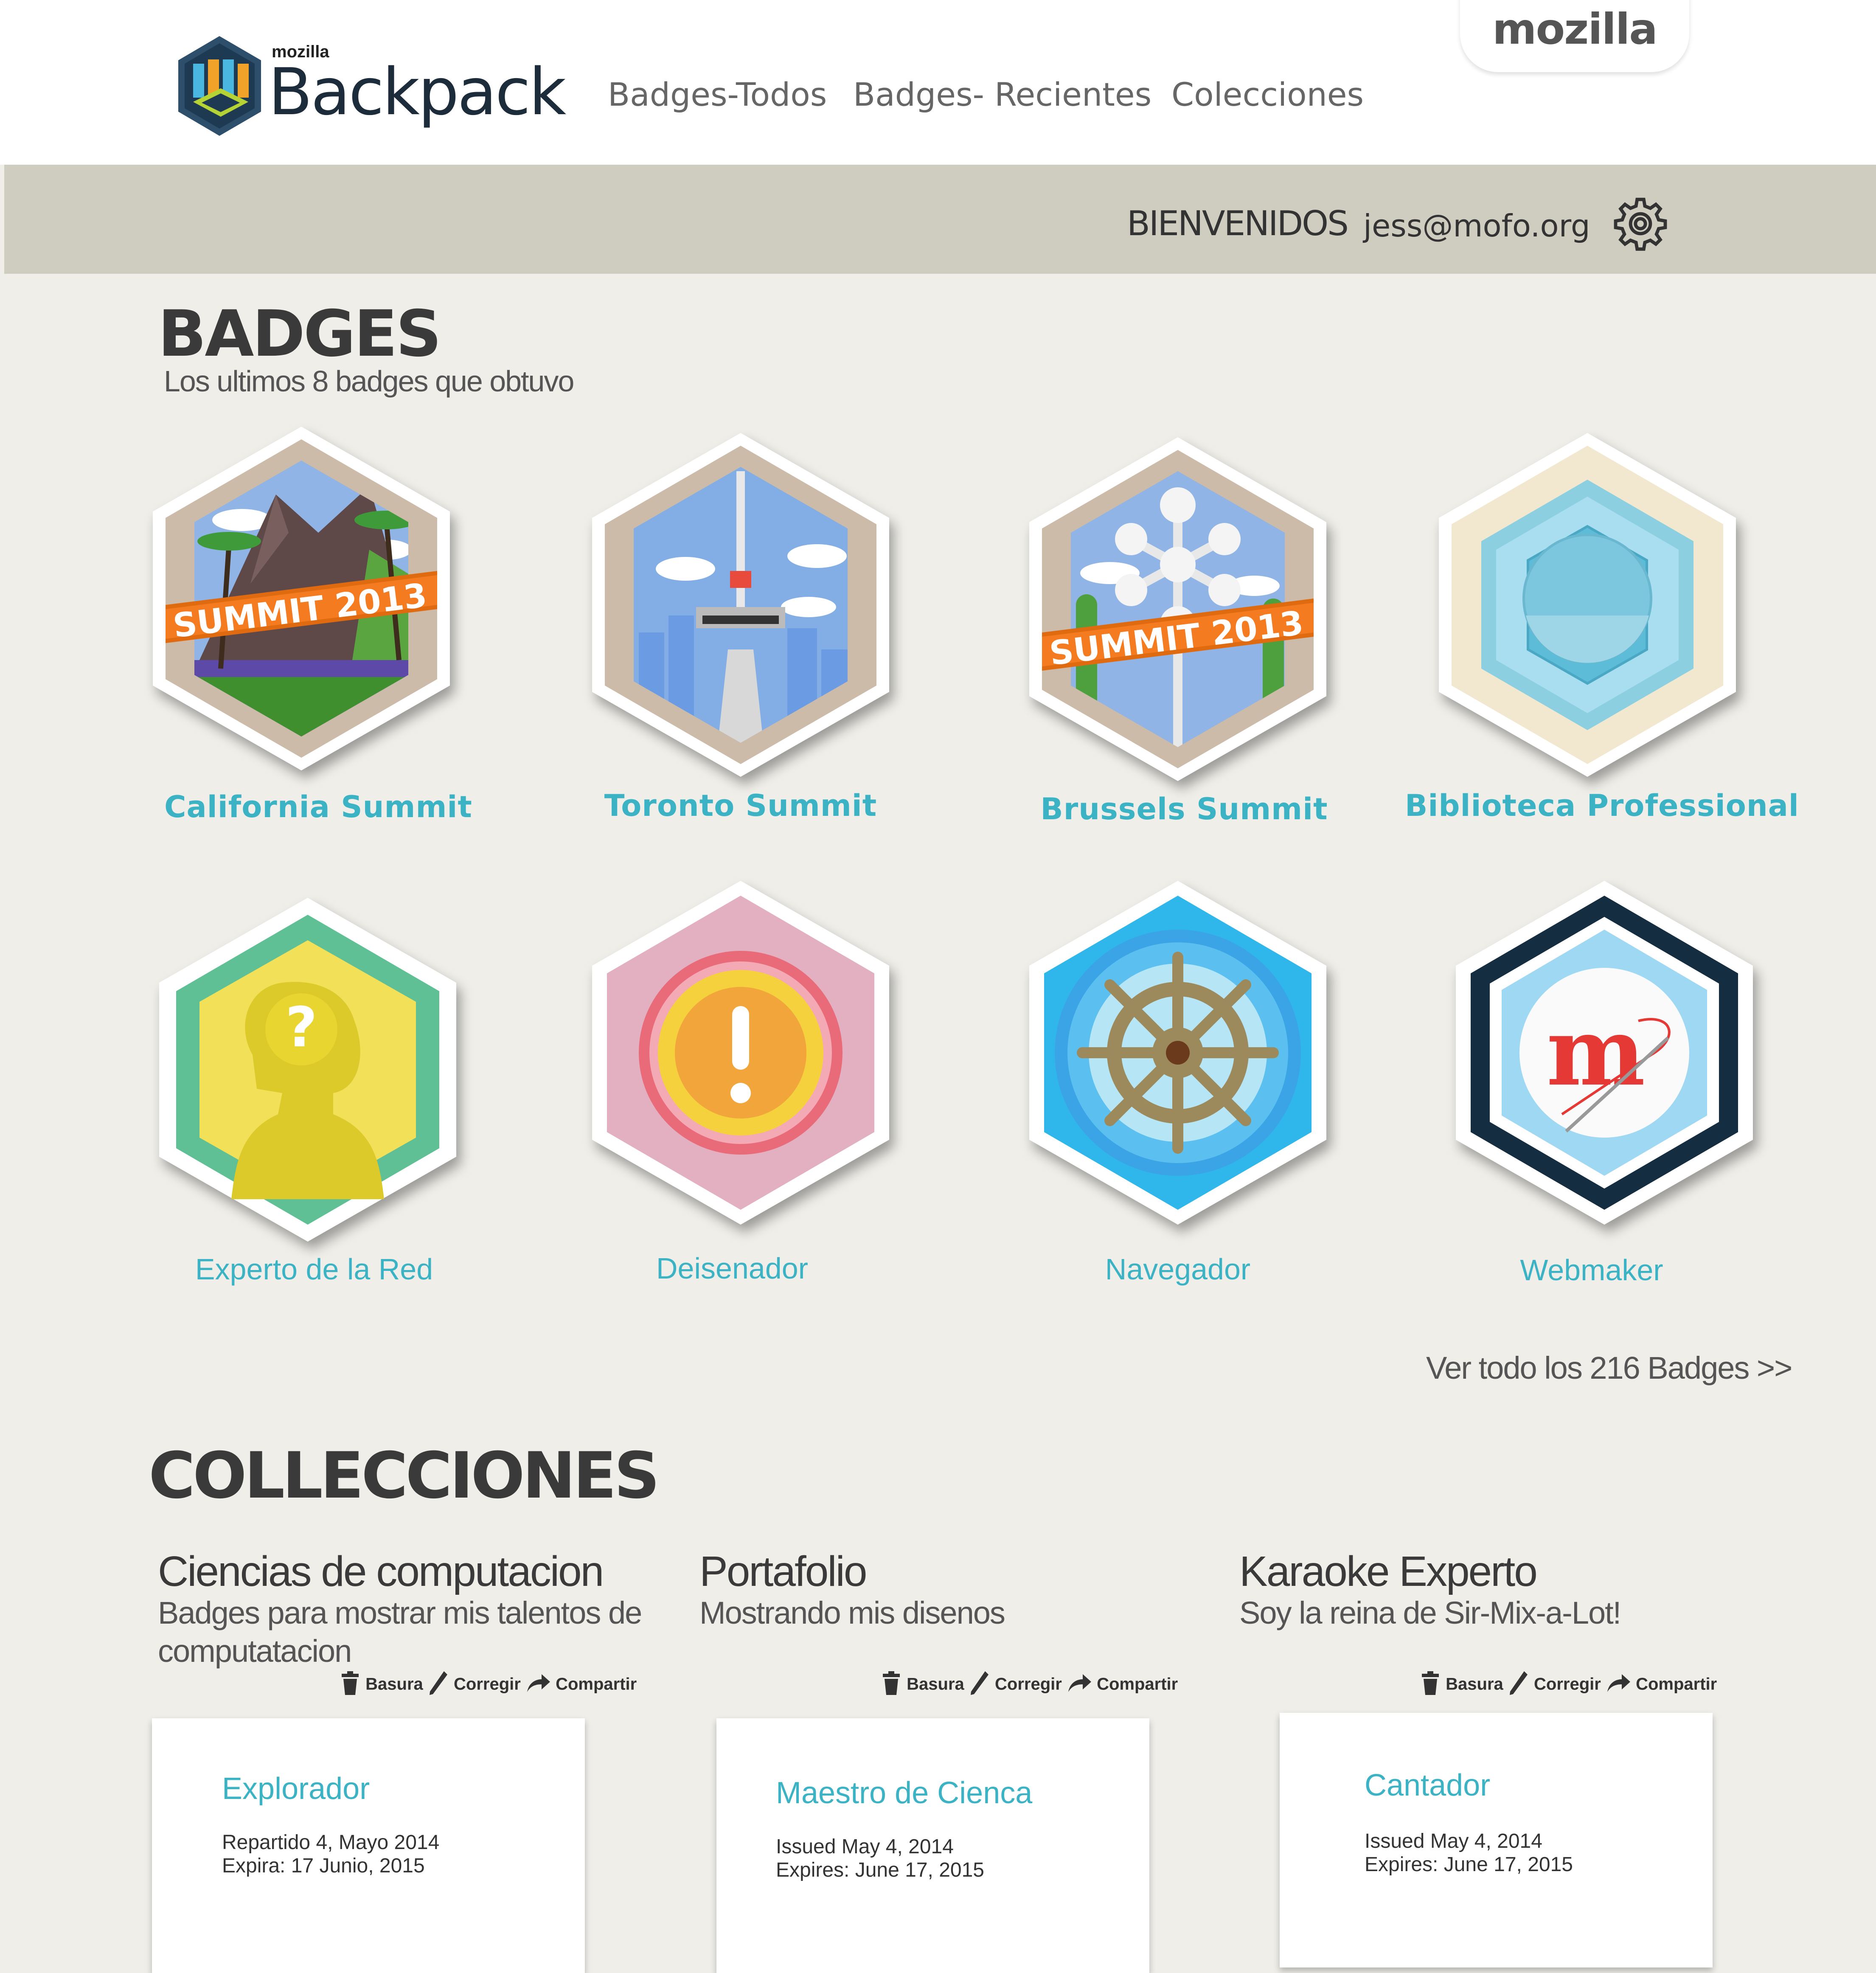 This screenshot has height=1973, width=1876. I want to click on badge-deisenador, so click(740, 1053).